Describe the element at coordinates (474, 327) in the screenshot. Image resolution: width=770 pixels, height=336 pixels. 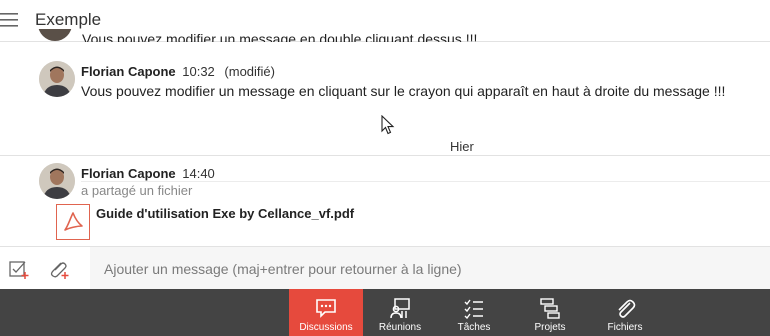
I see `nav-label: Tâches` at that location.